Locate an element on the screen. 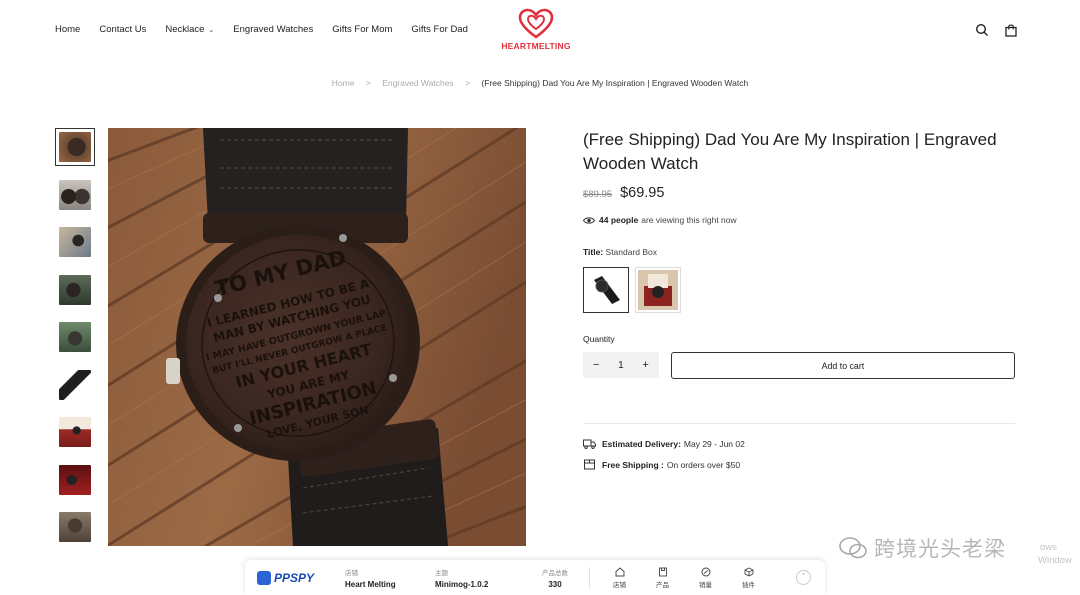 This screenshot has height=595, width=1080. ppspy-store-value: Heart Melting is located at coordinates (370, 584).